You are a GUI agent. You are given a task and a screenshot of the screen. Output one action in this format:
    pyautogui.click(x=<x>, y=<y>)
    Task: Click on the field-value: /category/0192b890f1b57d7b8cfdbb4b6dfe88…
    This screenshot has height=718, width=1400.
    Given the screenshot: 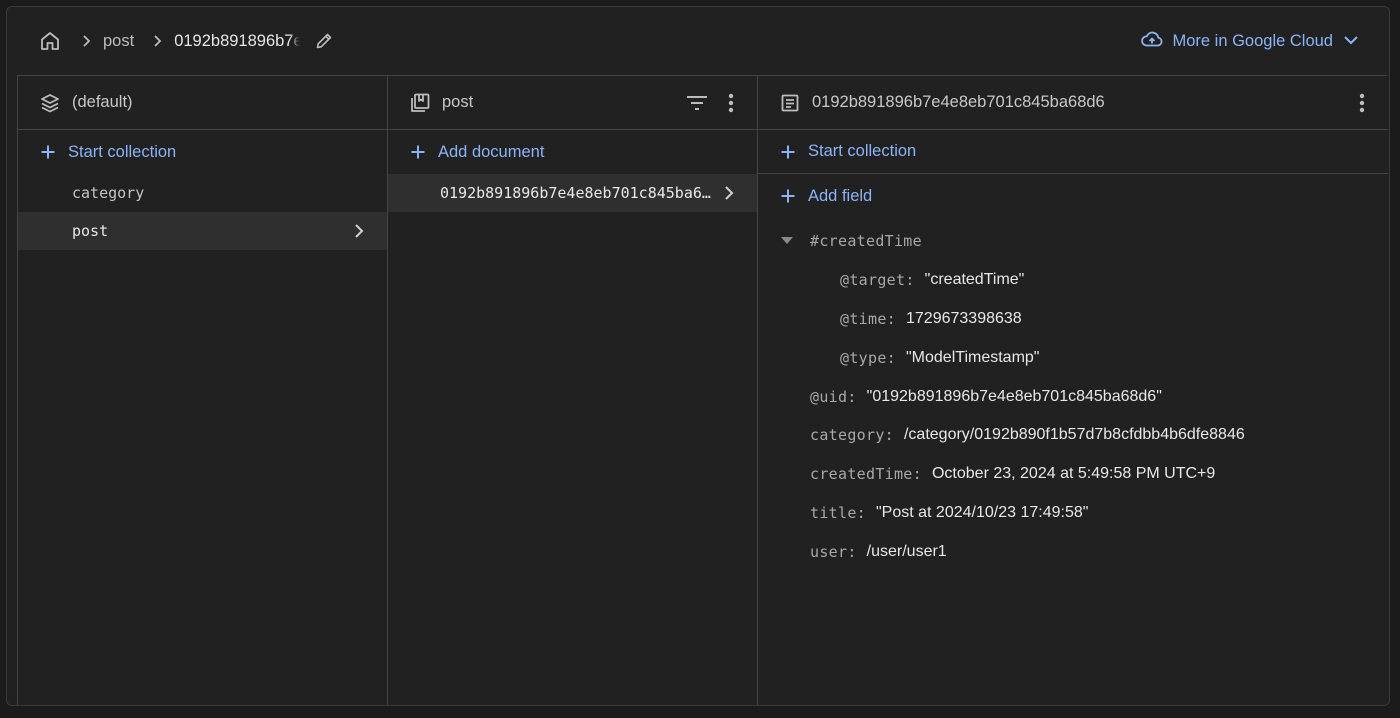 What is the action you would take?
    pyautogui.click(x=1074, y=435)
    